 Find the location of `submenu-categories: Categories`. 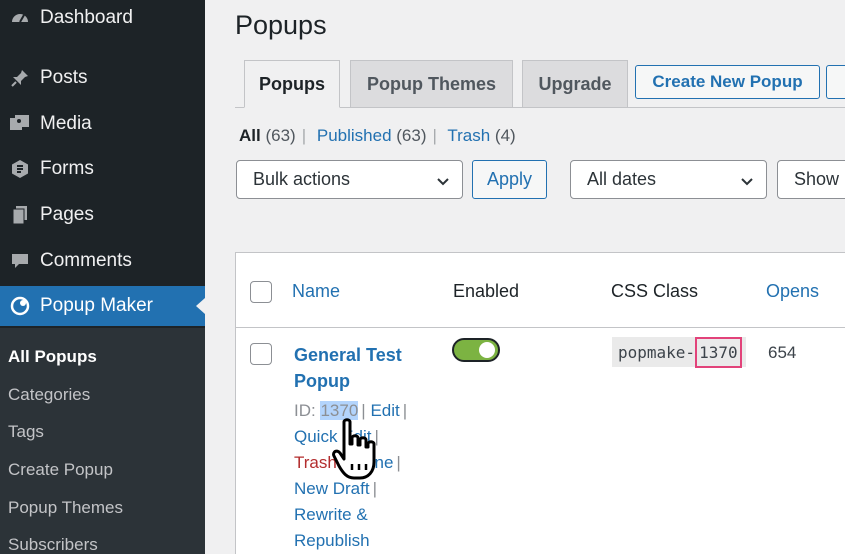

submenu-categories: Categories is located at coordinates (49, 395).